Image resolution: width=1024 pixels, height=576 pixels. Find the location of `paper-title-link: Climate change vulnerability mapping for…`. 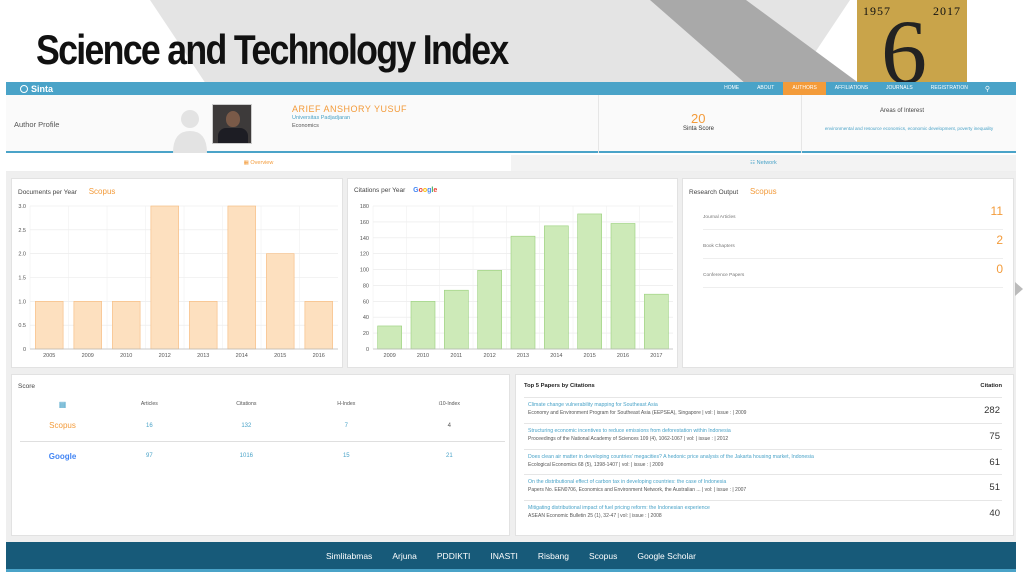

paper-title-link: Climate change vulnerability mapping for… is located at coordinates (593, 405).